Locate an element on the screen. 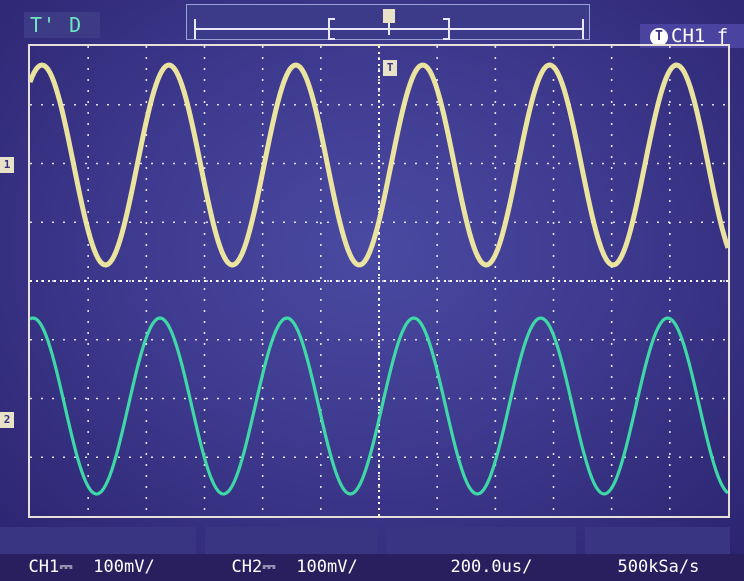  ch1-scale-readout: CH1⎓ 100mV/ is located at coordinates (98, 552).